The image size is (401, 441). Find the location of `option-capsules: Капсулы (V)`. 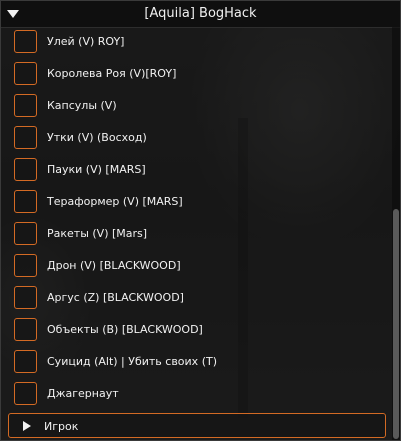

option-capsules: Капсулы (V) is located at coordinates (198, 107).